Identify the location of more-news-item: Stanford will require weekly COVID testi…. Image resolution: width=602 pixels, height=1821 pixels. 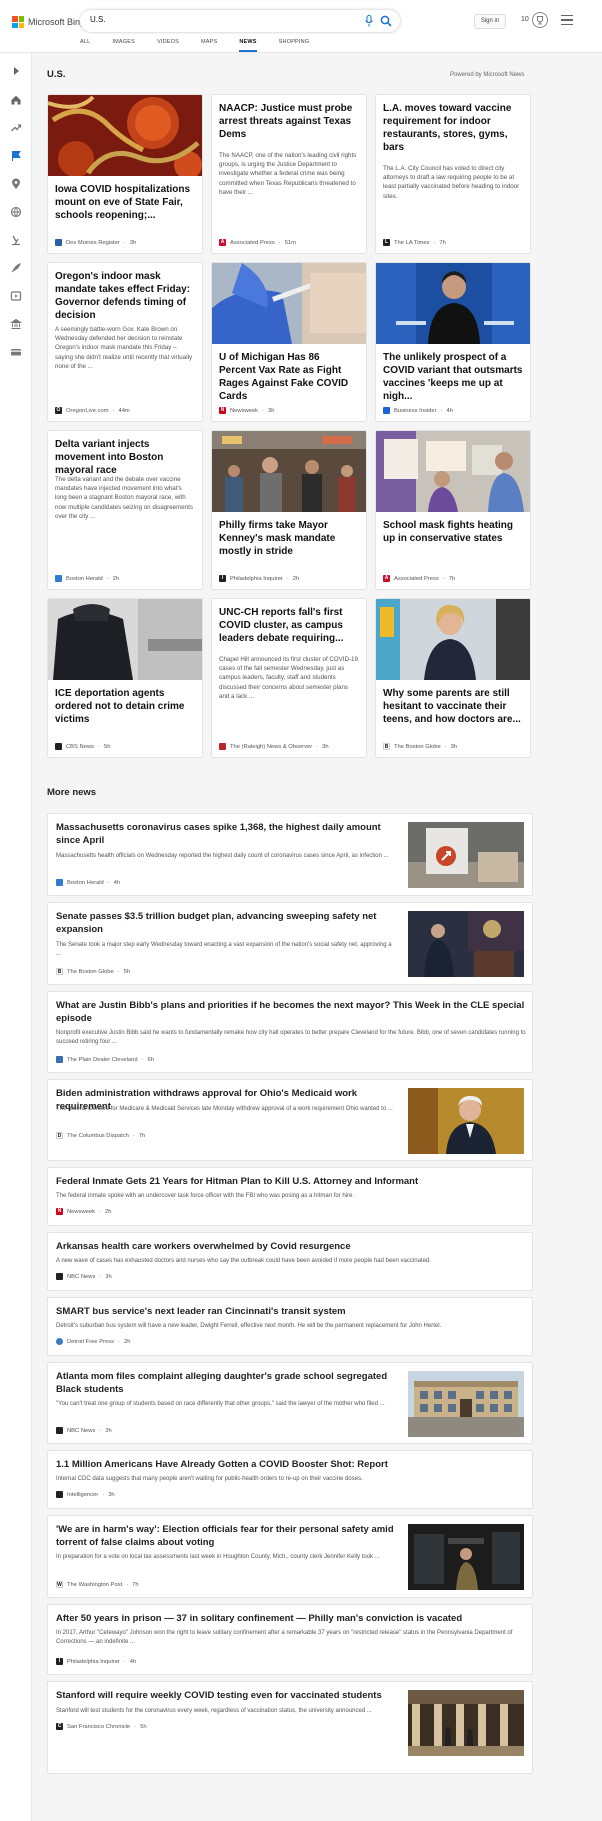
(290, 1727).